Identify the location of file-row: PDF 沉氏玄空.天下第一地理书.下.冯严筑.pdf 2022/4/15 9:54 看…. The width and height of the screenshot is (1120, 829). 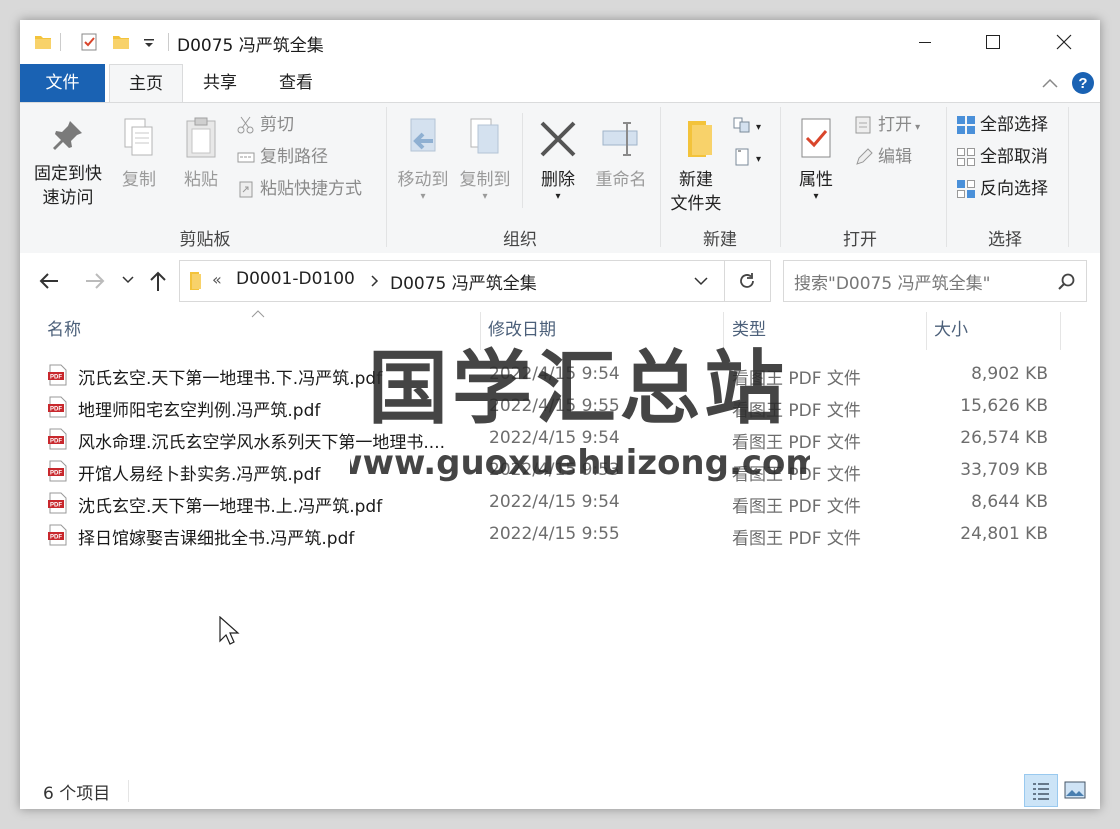
(559, 376).